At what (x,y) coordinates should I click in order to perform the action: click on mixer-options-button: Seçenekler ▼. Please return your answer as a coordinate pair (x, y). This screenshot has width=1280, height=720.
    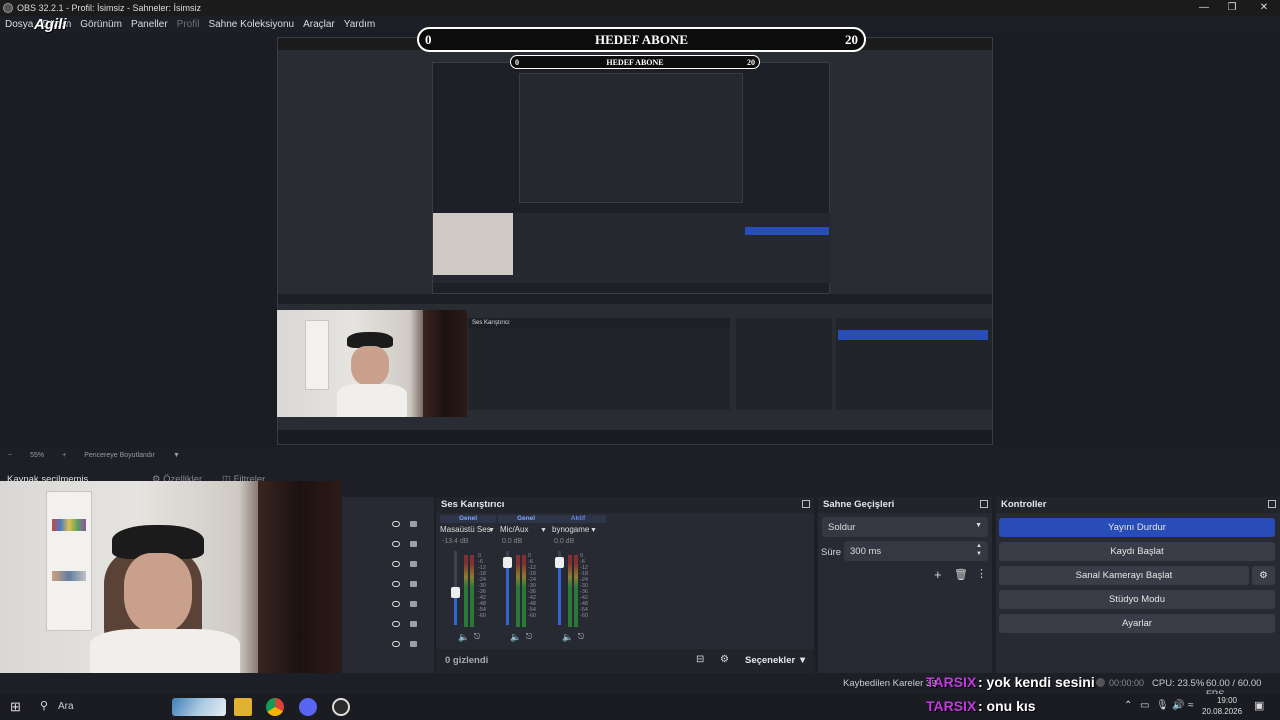
    Looking at the image, I should click on (776, 660).